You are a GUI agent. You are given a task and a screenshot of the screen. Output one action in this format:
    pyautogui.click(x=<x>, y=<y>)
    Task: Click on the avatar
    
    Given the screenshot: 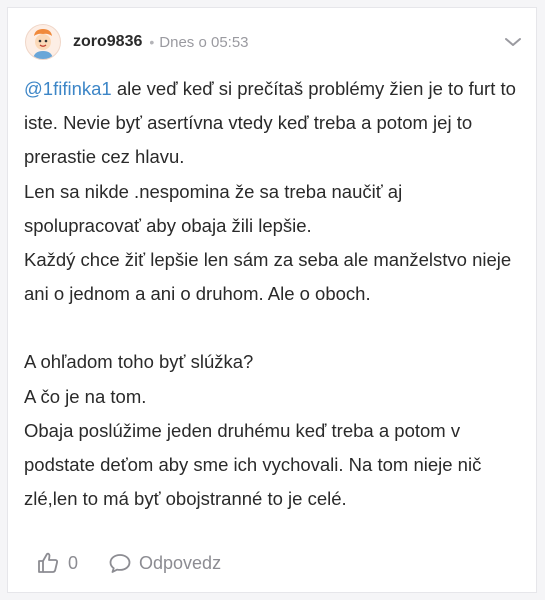 What is the action you would take?
    pyautogui.click(x=43, y=42)
    